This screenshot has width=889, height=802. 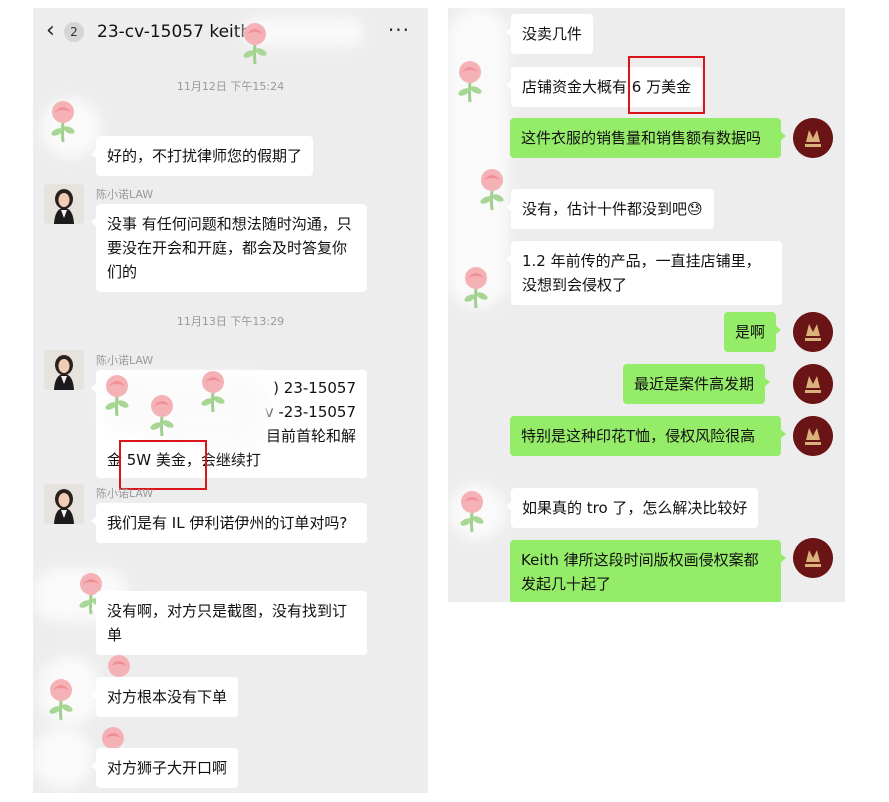 I want to click on message-bubble: 好的，不打扰律师您的假期了, so click(x=202, y=156).